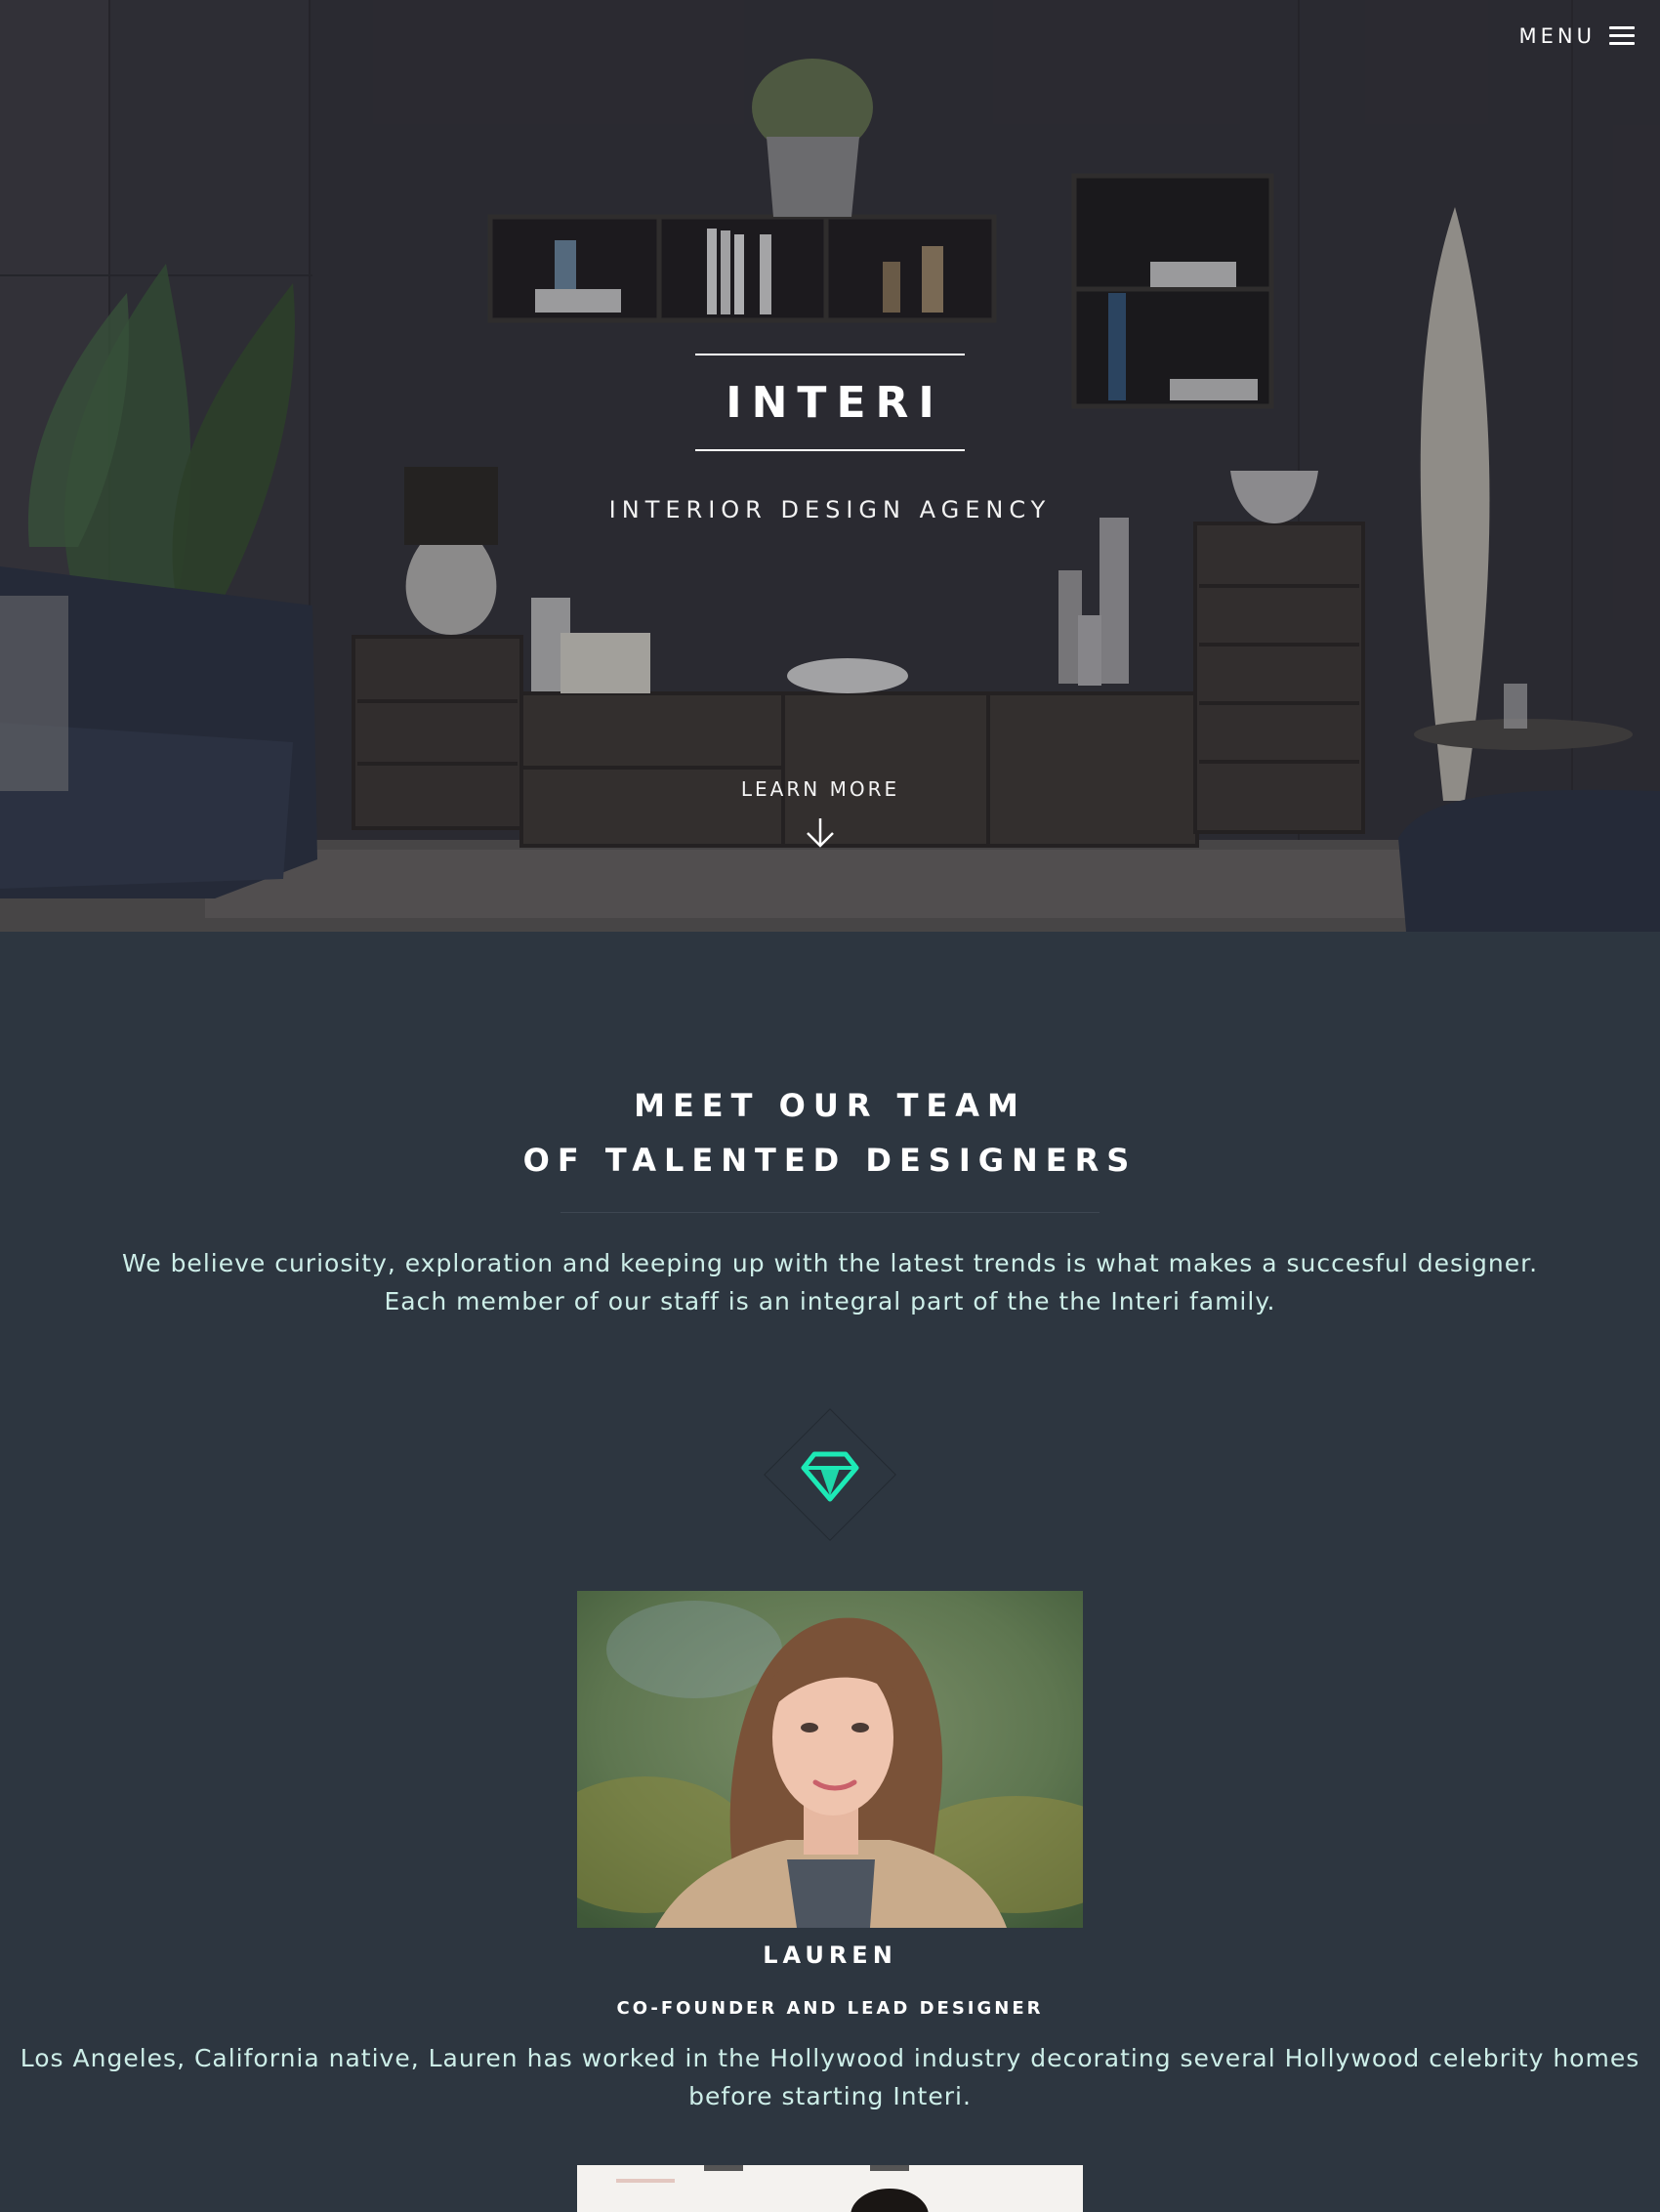  What do you see at coordinates (835, 402) in the screenshot?
I see `brand-title: INTERI` at bounding box center [835, 402].